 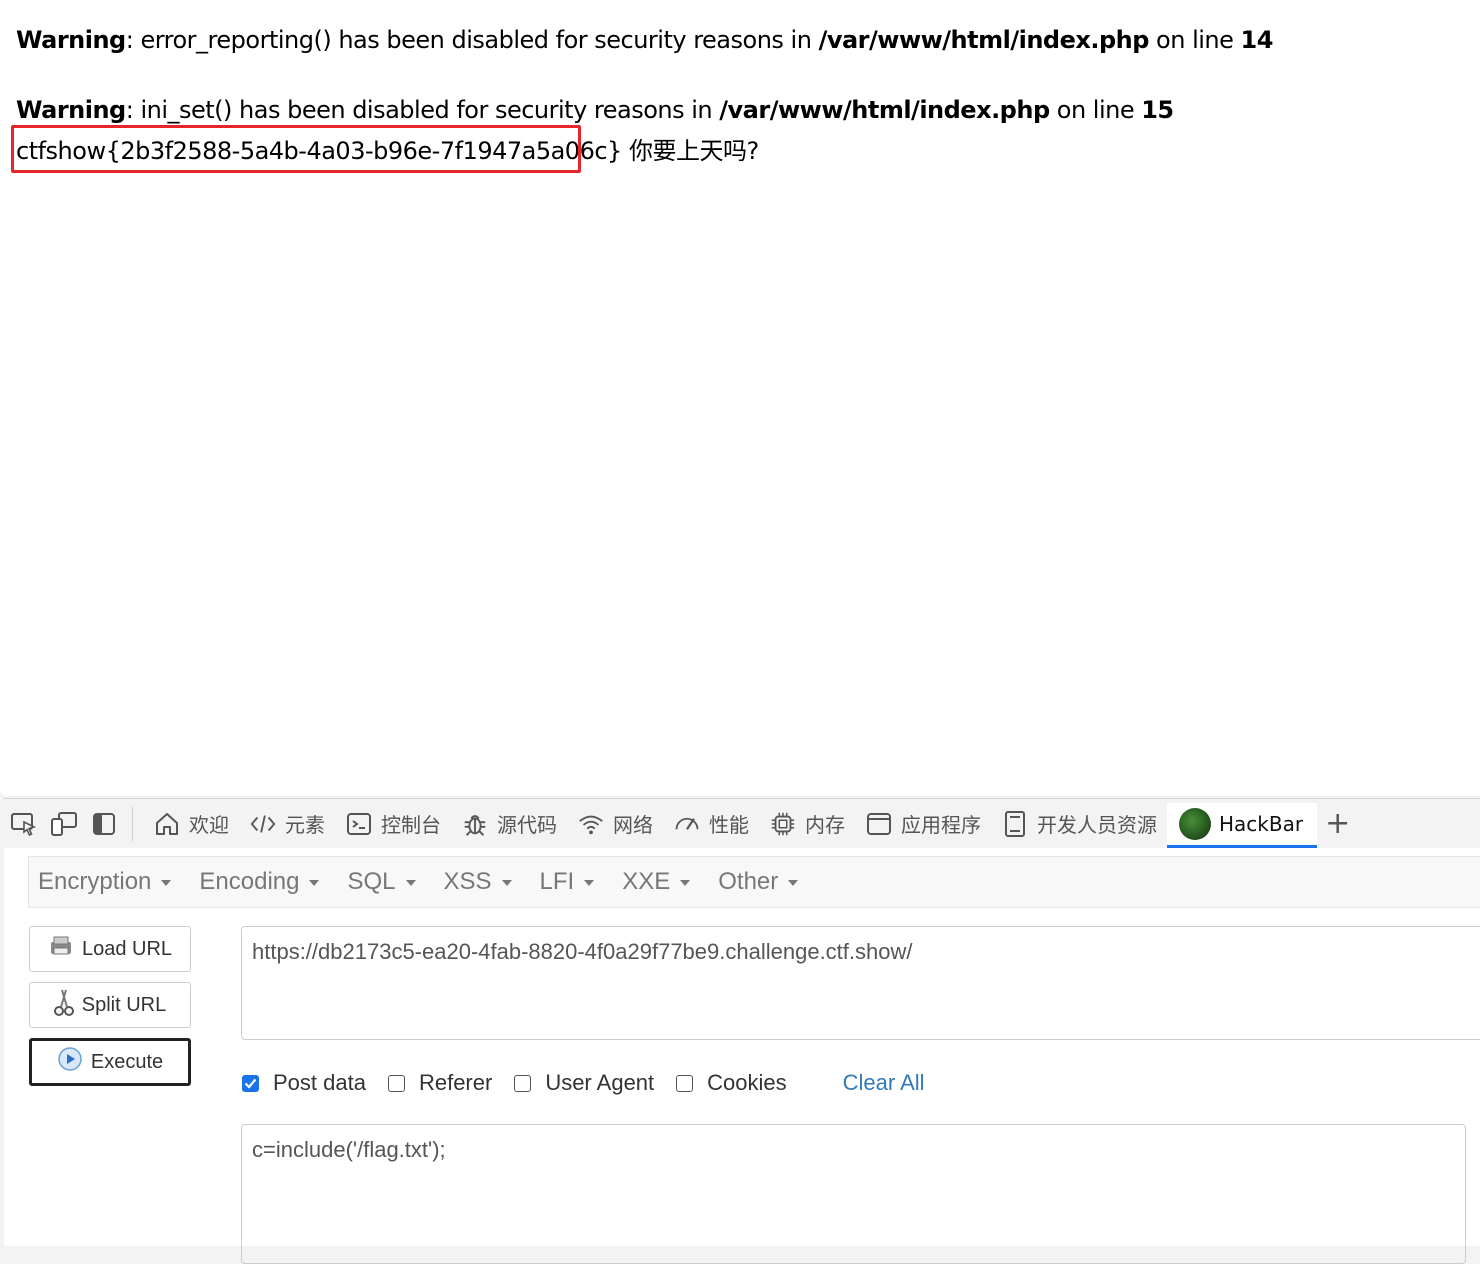 I want to click on tab-sources: 源代码, so click(x=509, y=824).